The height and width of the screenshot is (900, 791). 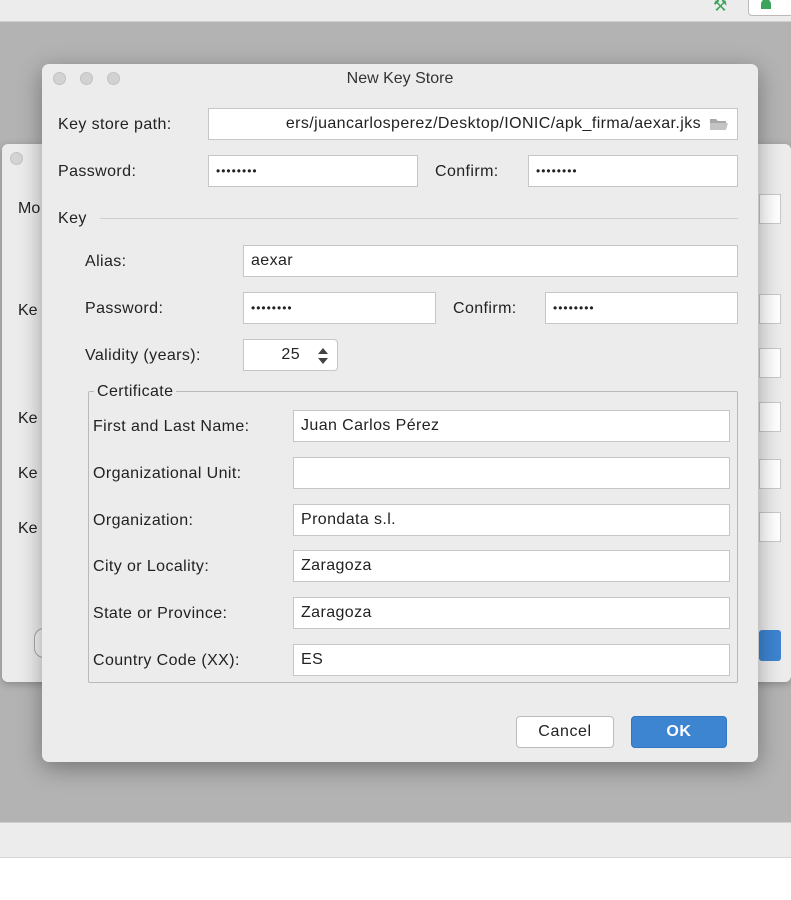 I want to click on org-unit-input, so click(x=511, y=473).